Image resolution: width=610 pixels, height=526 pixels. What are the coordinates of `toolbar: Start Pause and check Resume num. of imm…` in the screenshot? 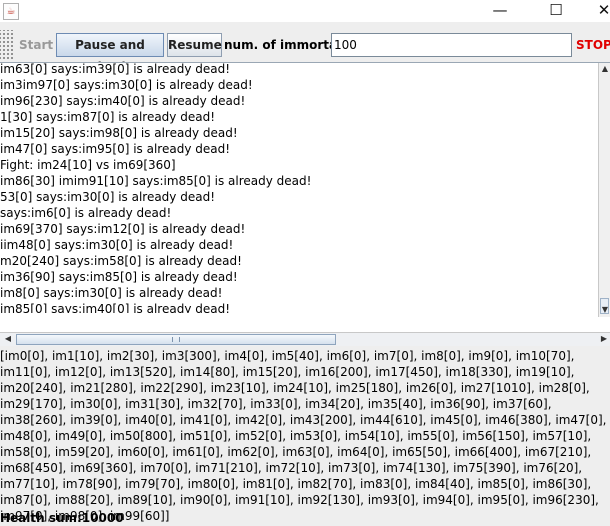 It's located at (305, 52).